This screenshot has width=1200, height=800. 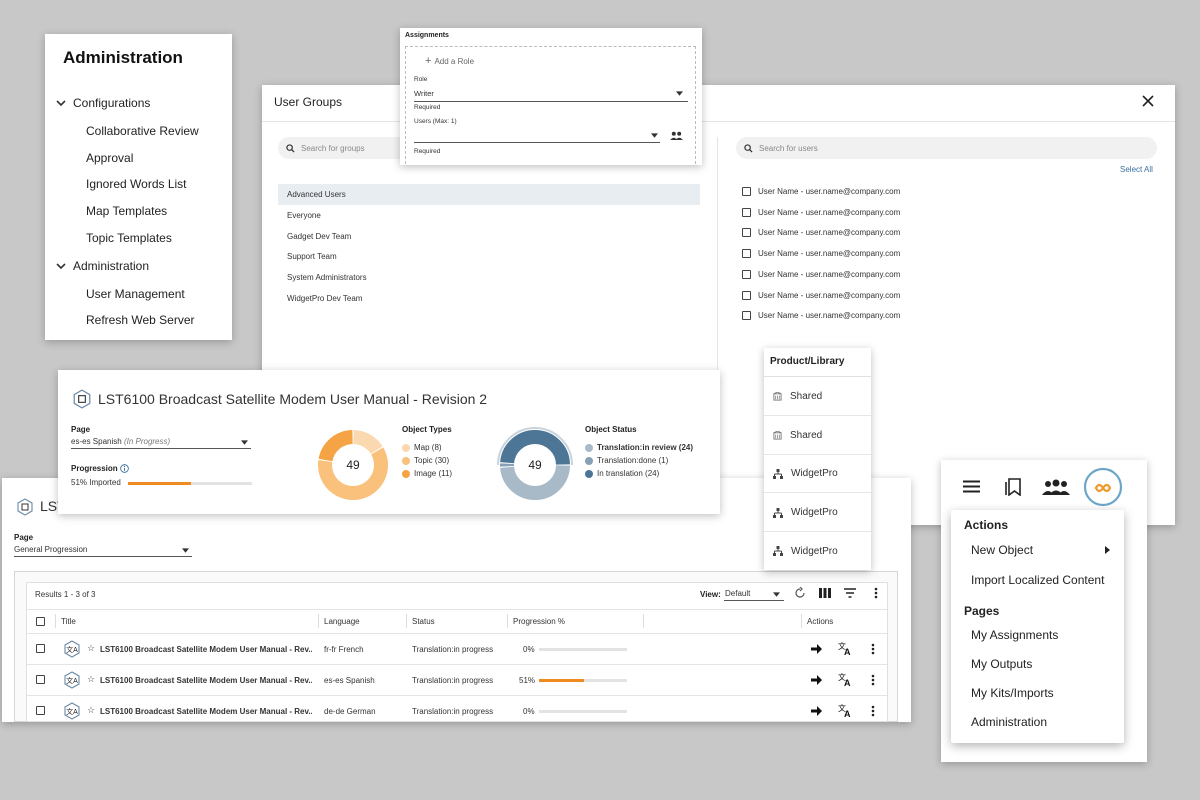 What do you see at coordinates (129, 238) in the screenshot?
I see `admin-item-topic-templates: Topic Templates` at bounding box center [129, 238].